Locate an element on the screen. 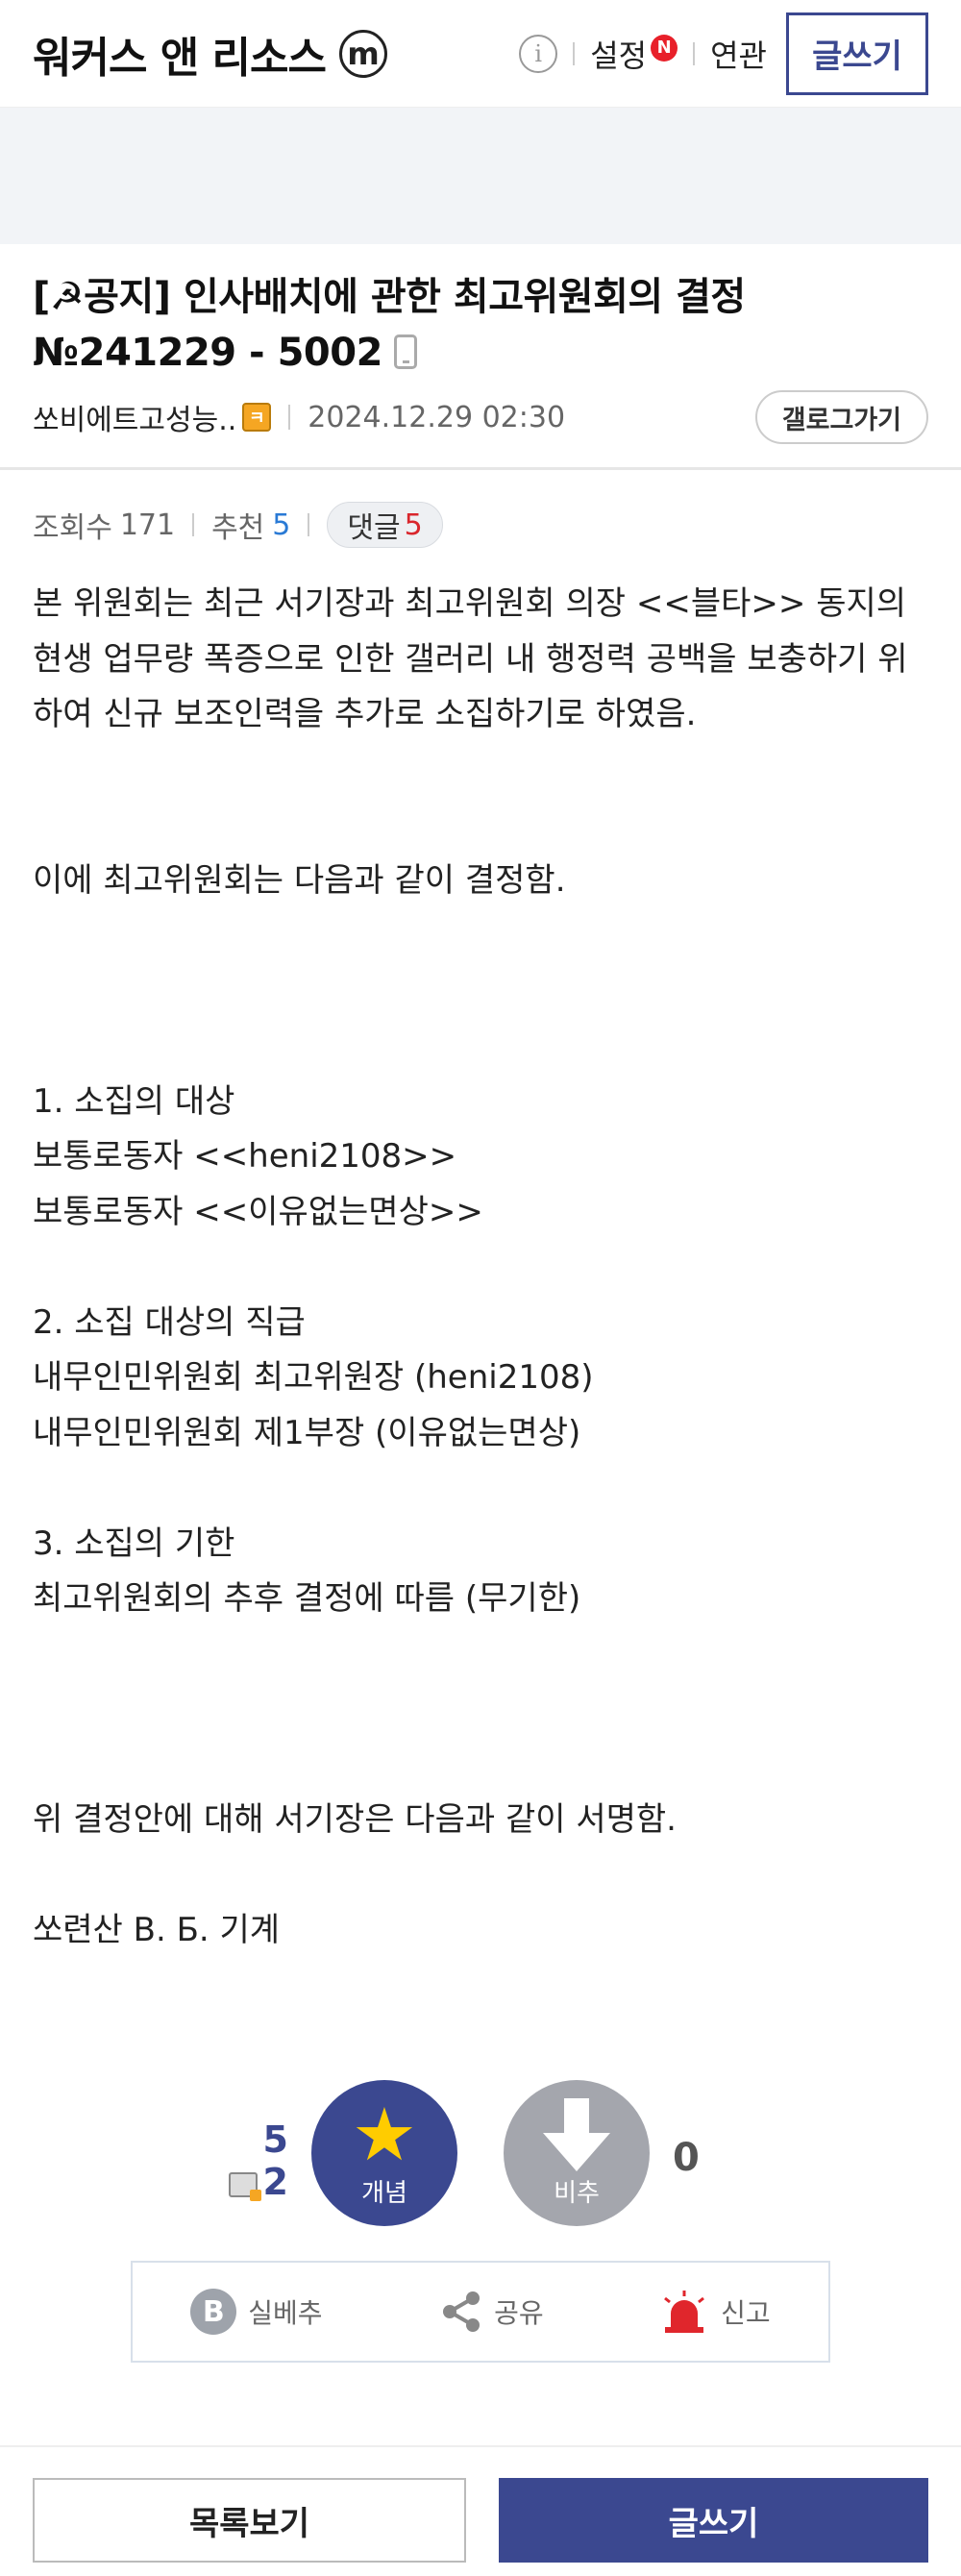  post-stats: 조회수 171 추천 5 댓글 5 is located at coordinates (238, 525).